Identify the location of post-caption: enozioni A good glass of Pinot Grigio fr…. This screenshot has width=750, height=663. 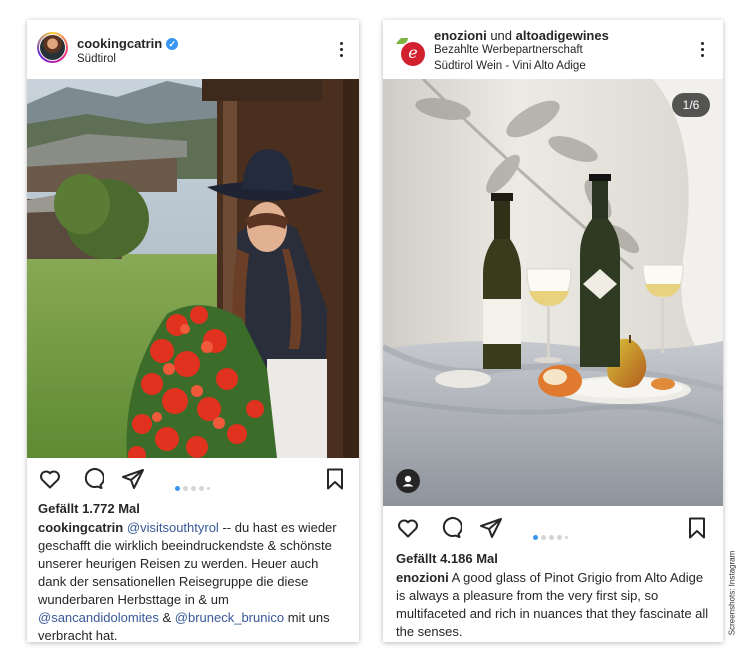
(555, 605).